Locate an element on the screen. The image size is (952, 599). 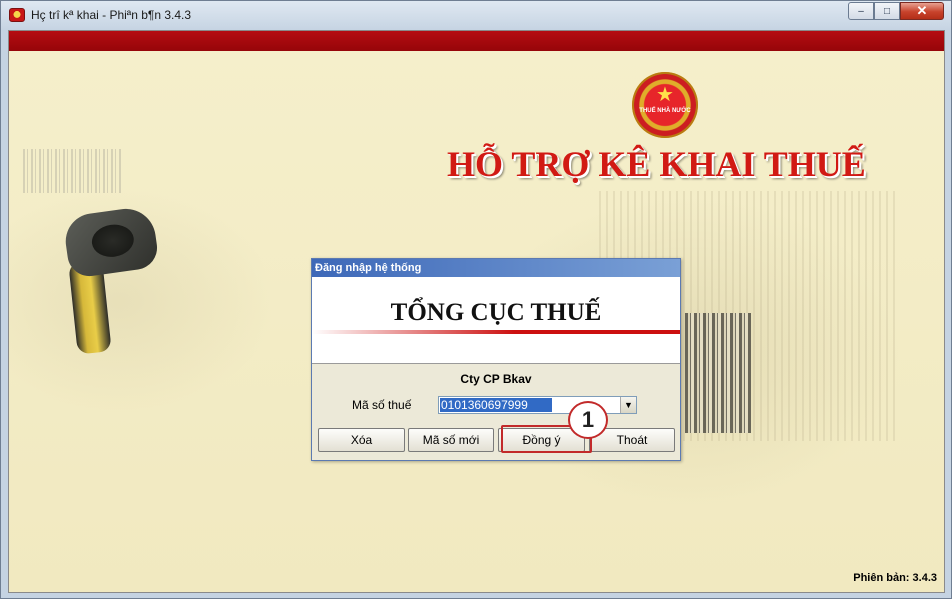
window-controls: – □ ✕ is located at coordinates (896, 11).